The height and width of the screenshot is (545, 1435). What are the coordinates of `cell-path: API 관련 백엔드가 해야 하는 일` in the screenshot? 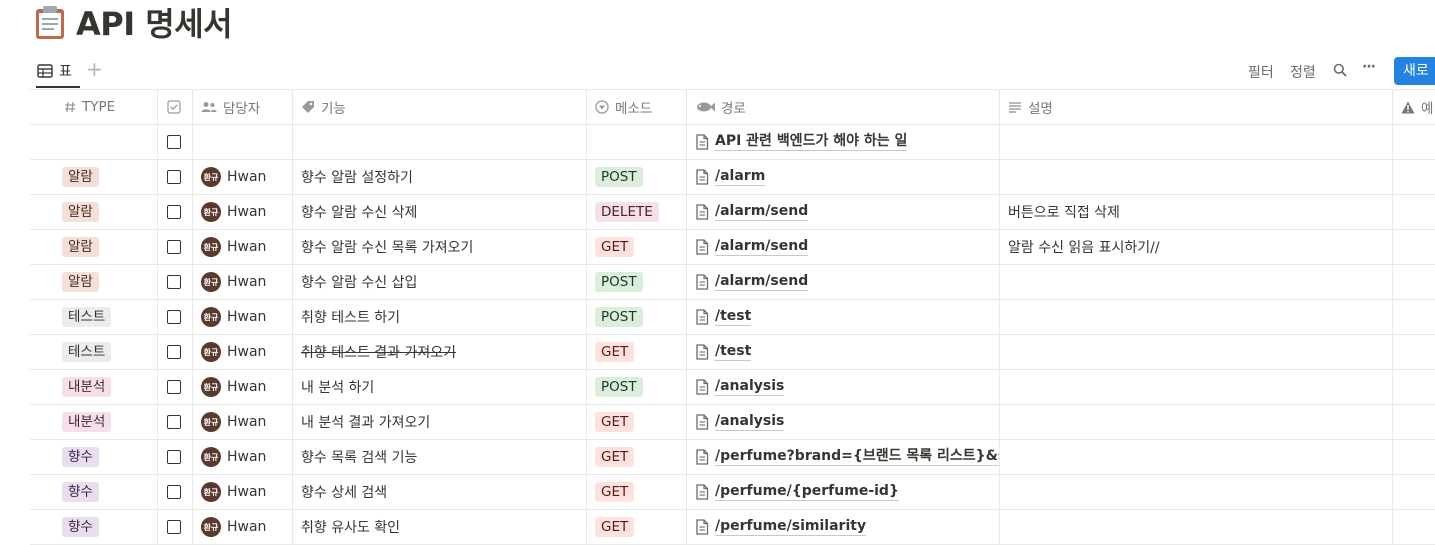 It's located at (843, 142).